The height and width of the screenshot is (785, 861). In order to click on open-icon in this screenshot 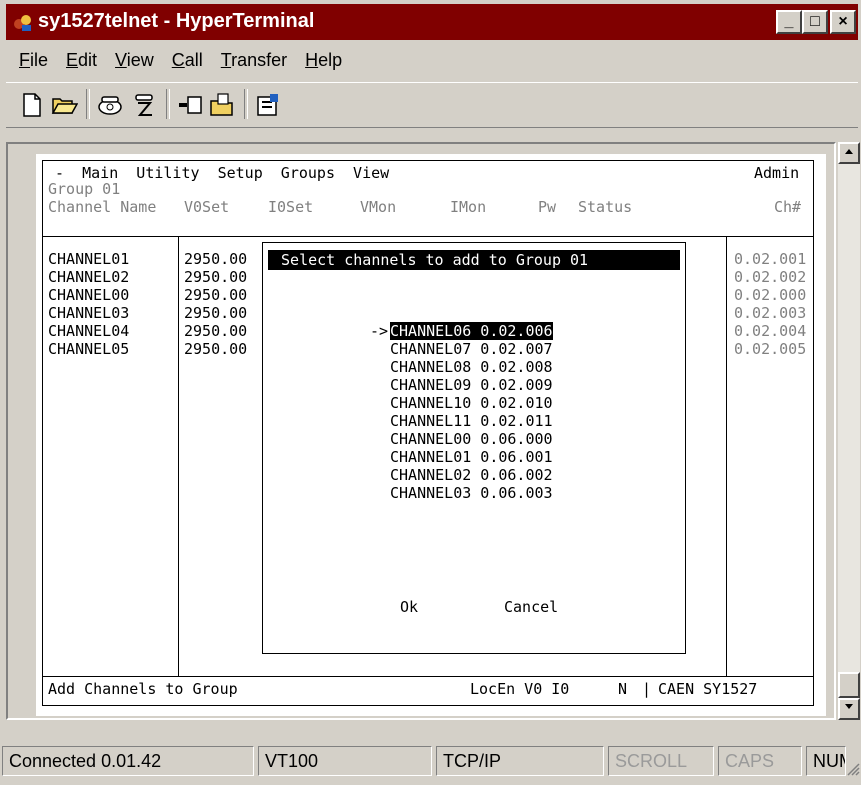, I will do `click(64, 105)`.